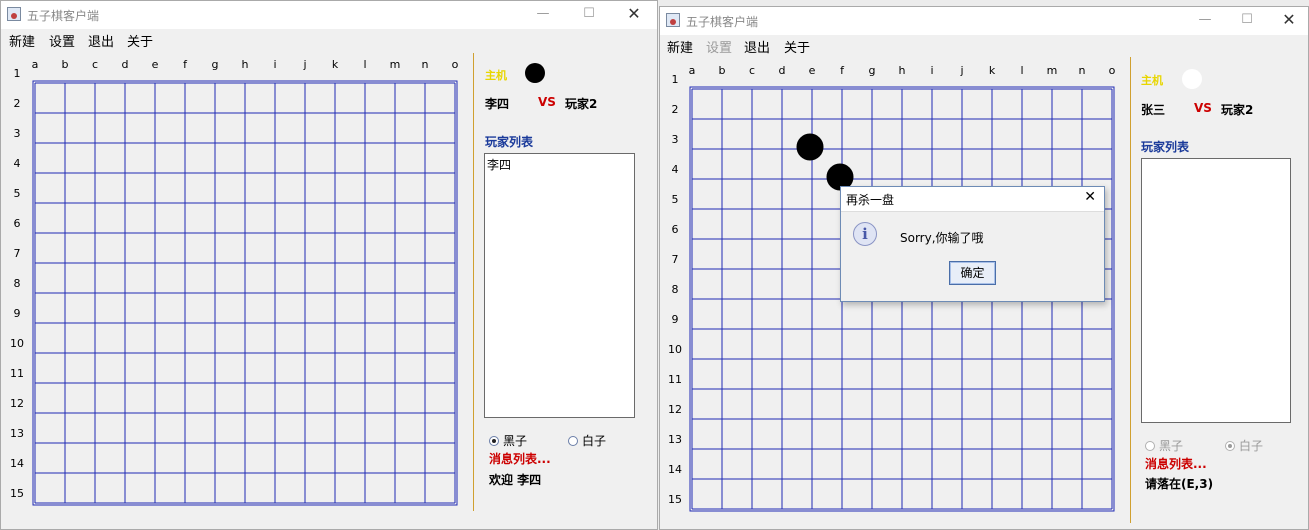 The image size is (1309, 530). What do you see at coordinates (942, 238) in the screenshot?
I see `dialog-message: Sorry,你输了哦` at bounding box center [942, 238].